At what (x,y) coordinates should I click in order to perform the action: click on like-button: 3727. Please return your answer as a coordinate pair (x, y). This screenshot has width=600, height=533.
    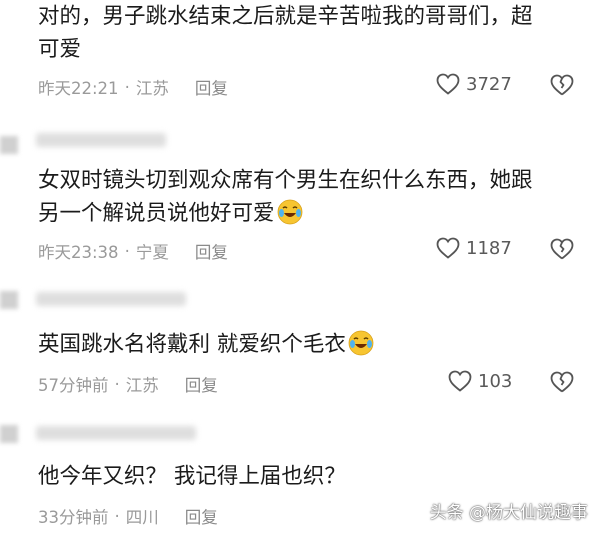
    Looking at the image, I should click on (474, 84).